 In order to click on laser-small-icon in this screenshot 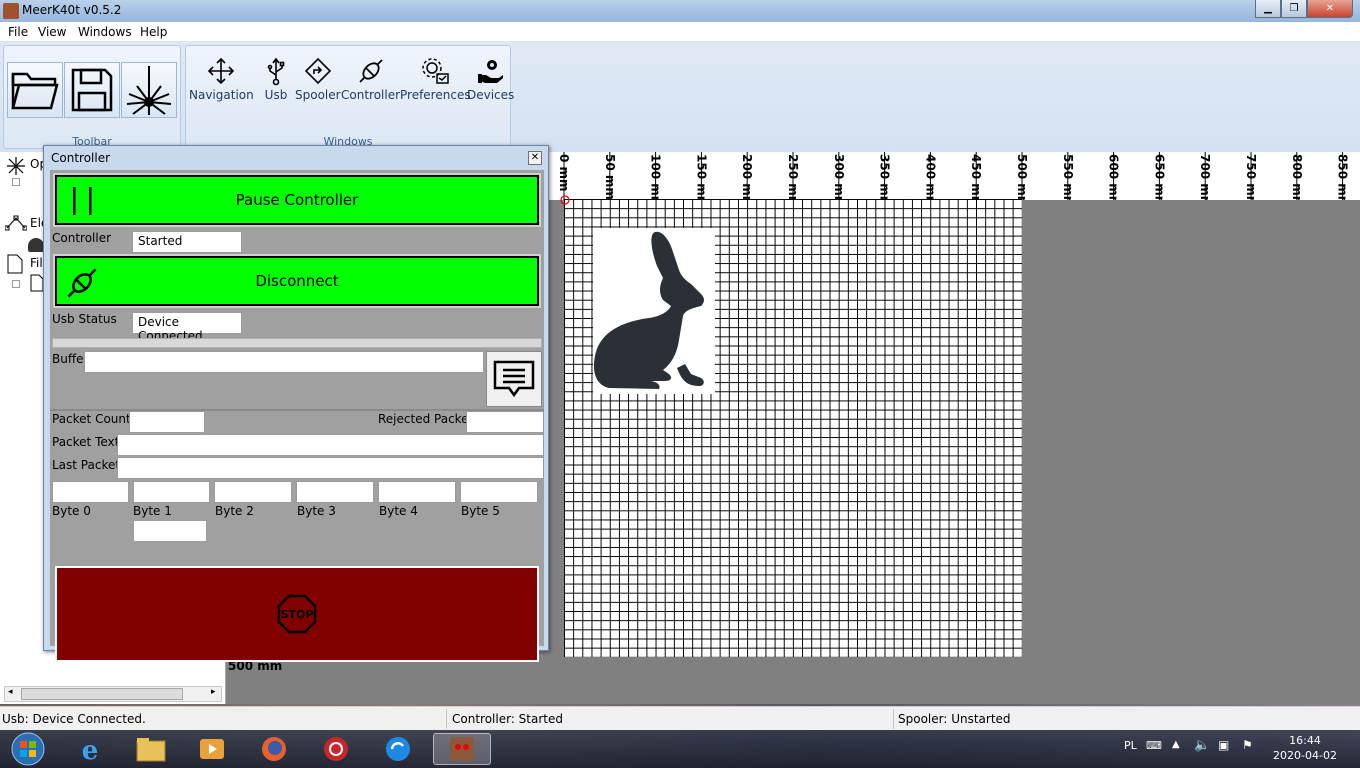, I will do `click(16, 166)`.